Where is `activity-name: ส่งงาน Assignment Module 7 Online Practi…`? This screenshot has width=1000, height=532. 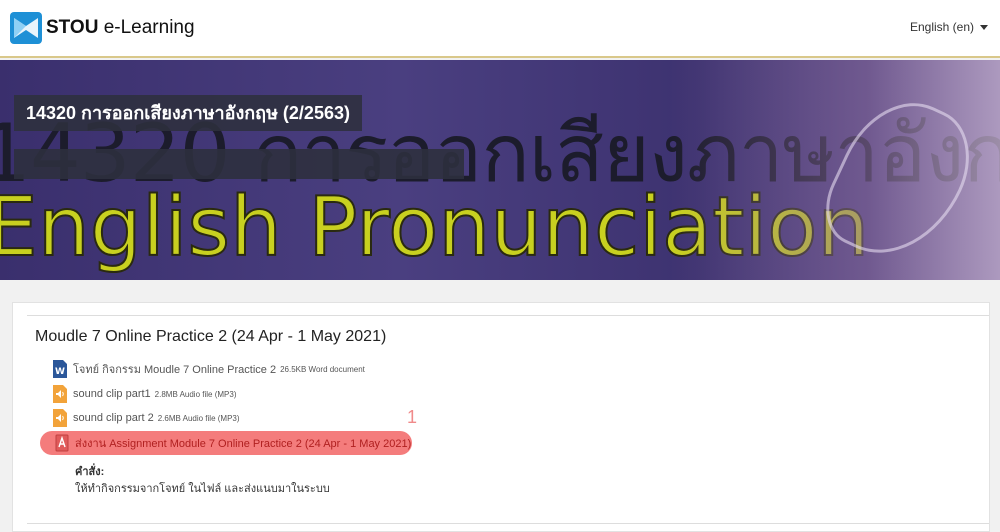
activity-name: ส่งงาน Assignment Module 7 Online Practi… is located at coordinates (243, 443).